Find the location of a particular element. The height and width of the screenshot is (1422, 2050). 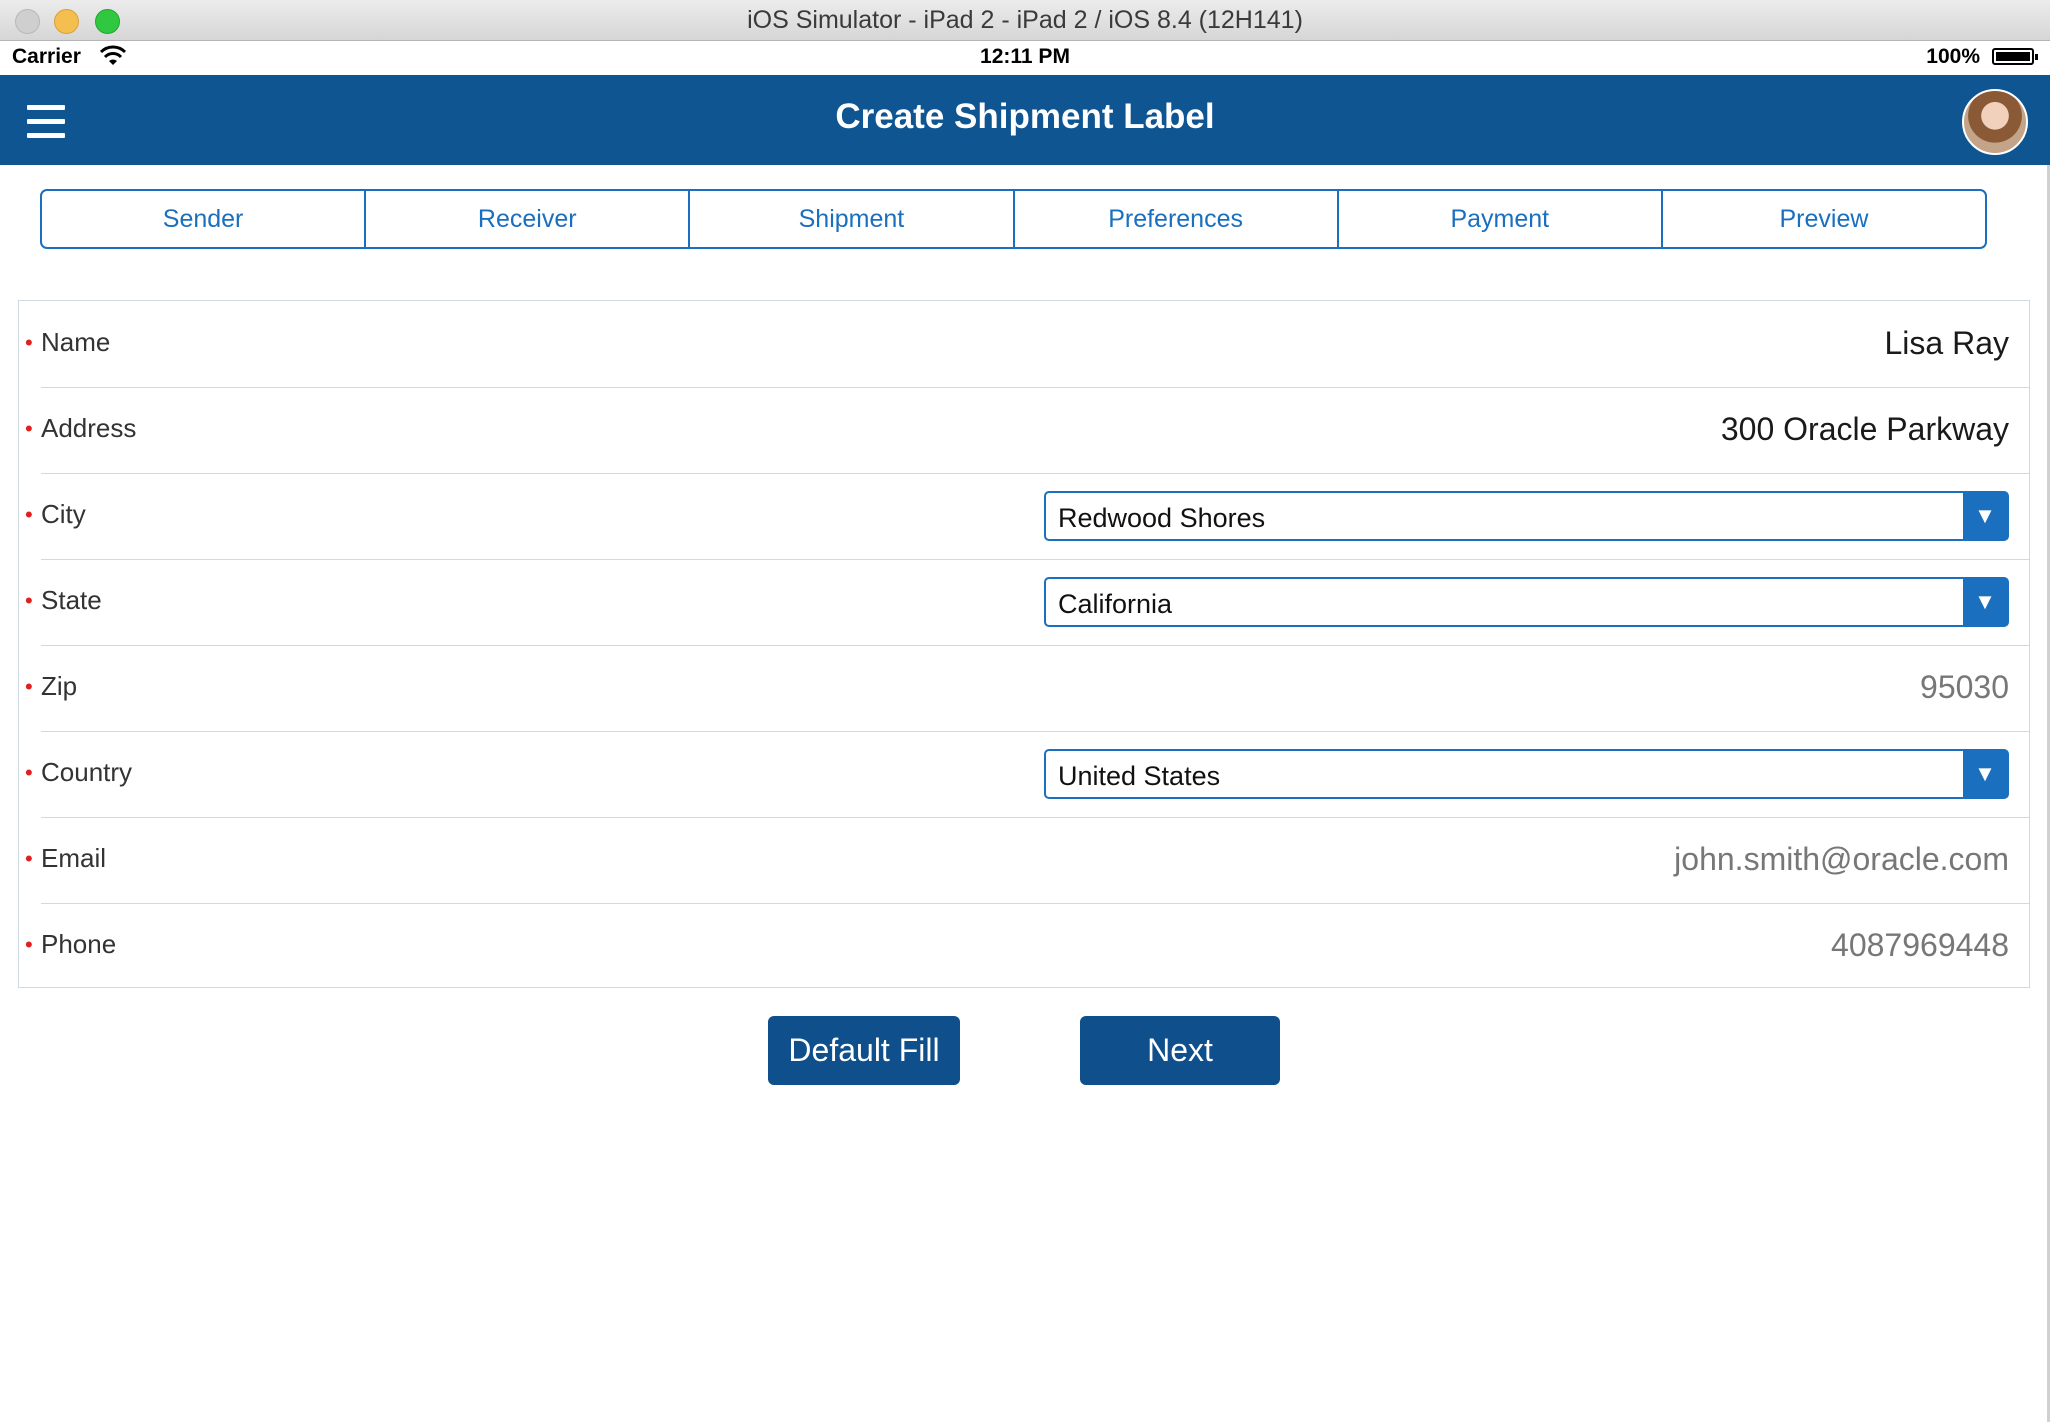

address-label: Address is located at coordinates (89, 428).